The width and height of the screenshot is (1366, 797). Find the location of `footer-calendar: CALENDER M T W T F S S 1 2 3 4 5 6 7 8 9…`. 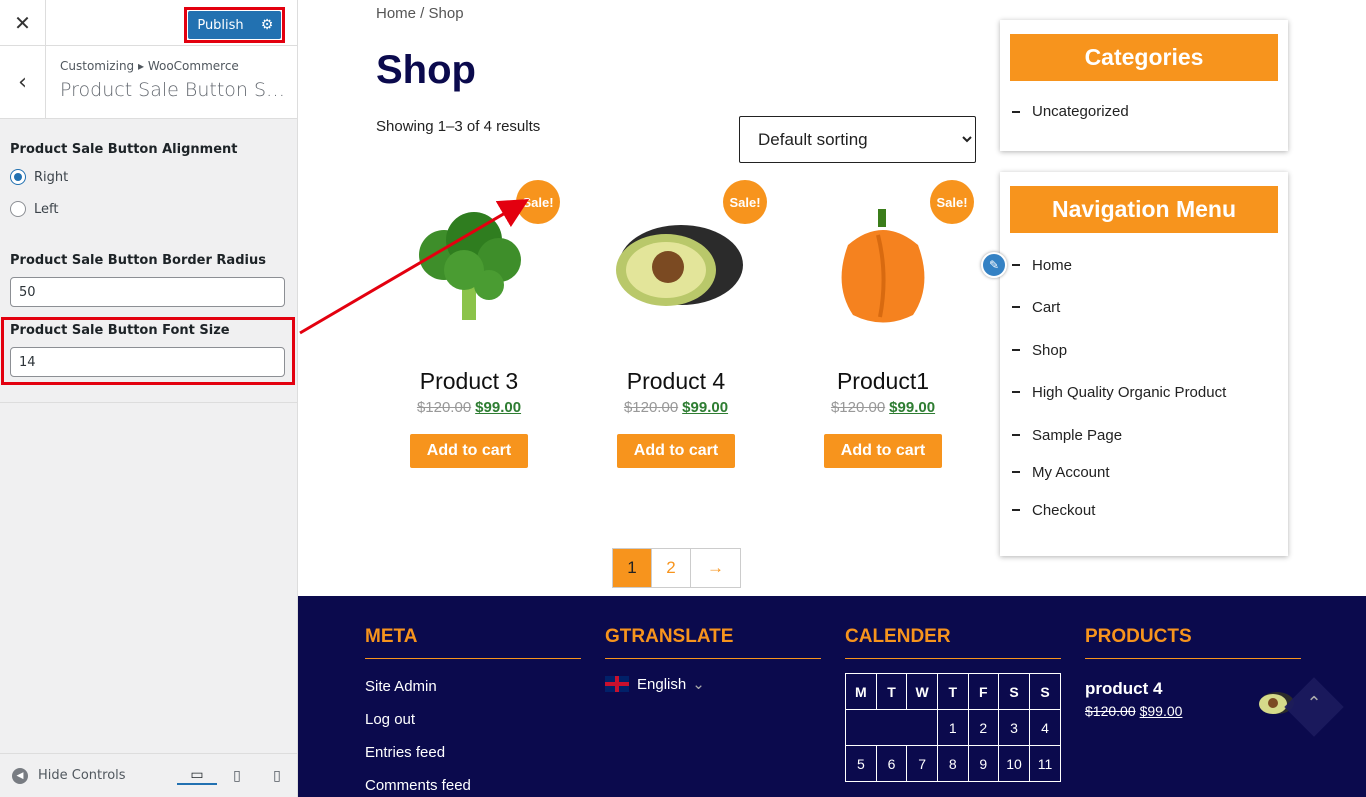

footer-calendar: CALENDER M T W T F S S 1 2 3 4 5 6 7 8 9… is located at coordinates (952, 704).